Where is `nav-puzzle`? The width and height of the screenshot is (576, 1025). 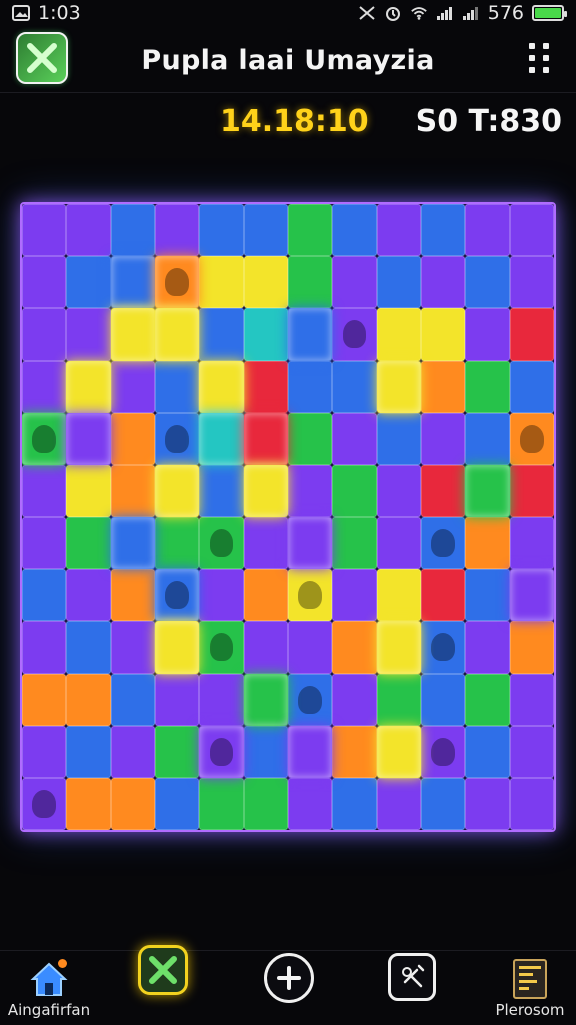
nav-puzzle is located at coordinates (163, 985).